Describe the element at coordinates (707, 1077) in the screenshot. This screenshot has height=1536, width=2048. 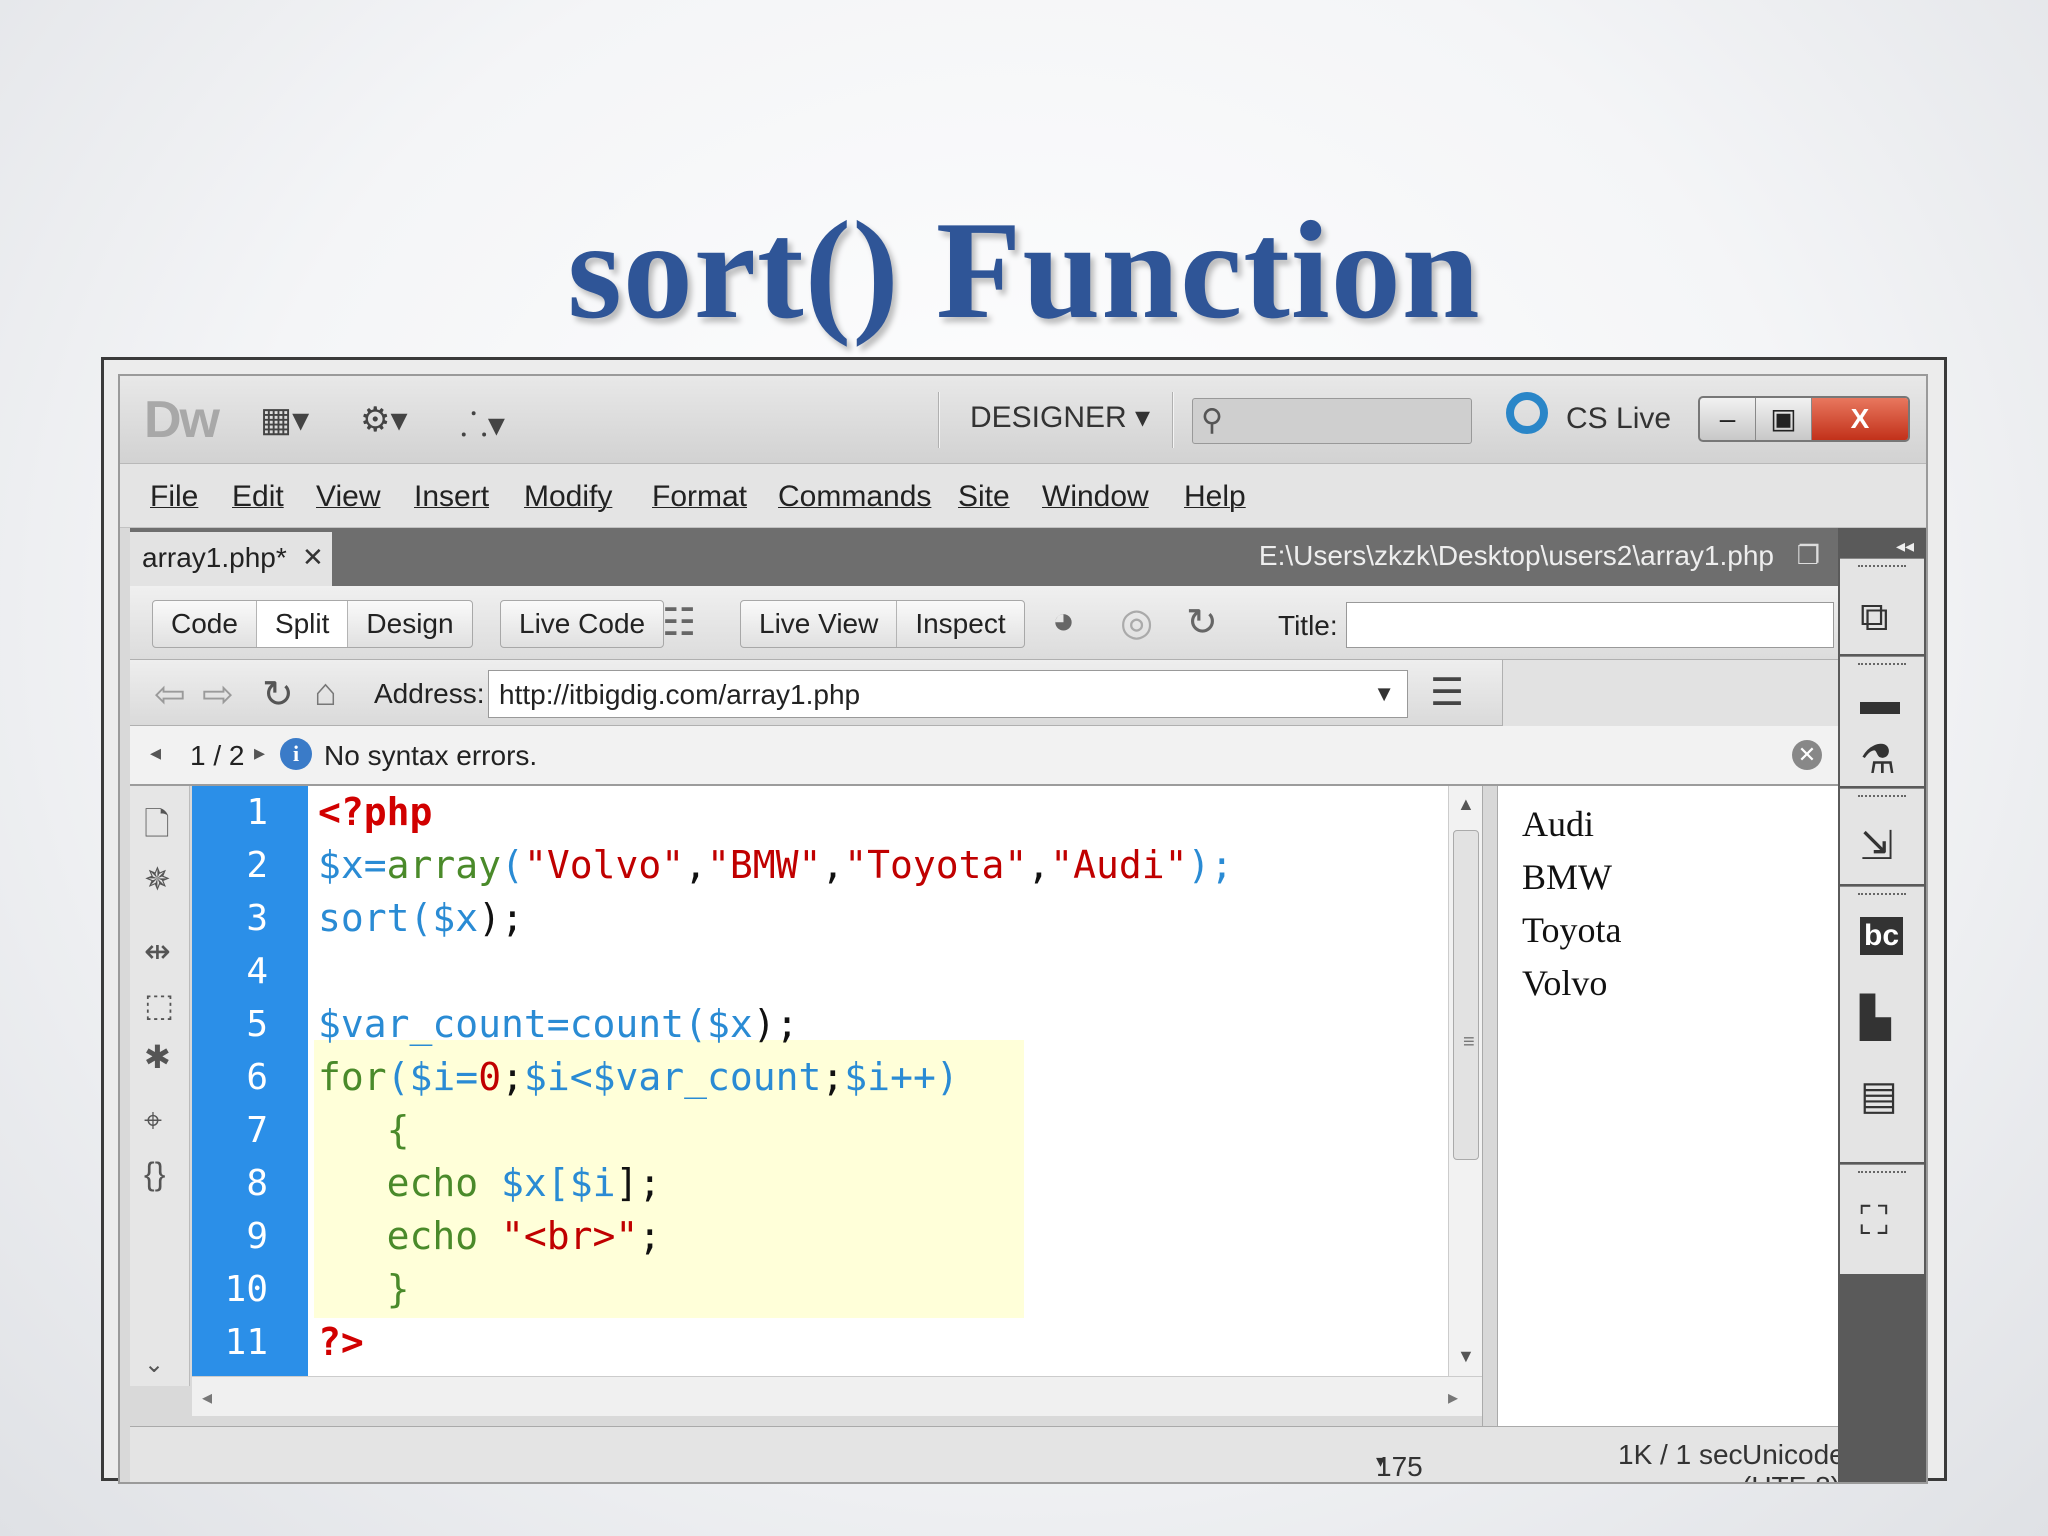
I see `code-token: $var_count` at that location.